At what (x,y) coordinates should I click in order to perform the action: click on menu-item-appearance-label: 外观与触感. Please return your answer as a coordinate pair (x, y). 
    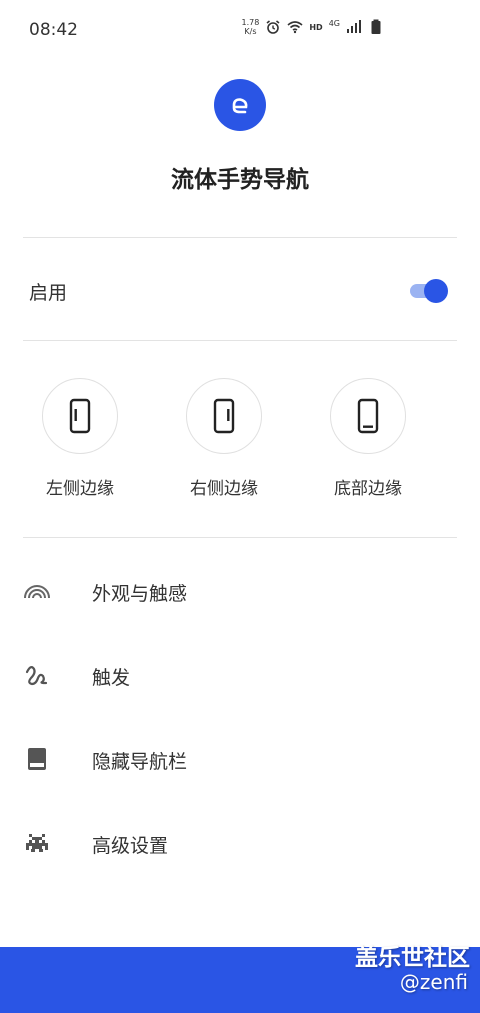
    Looking at the image, I should click on (140, 594).